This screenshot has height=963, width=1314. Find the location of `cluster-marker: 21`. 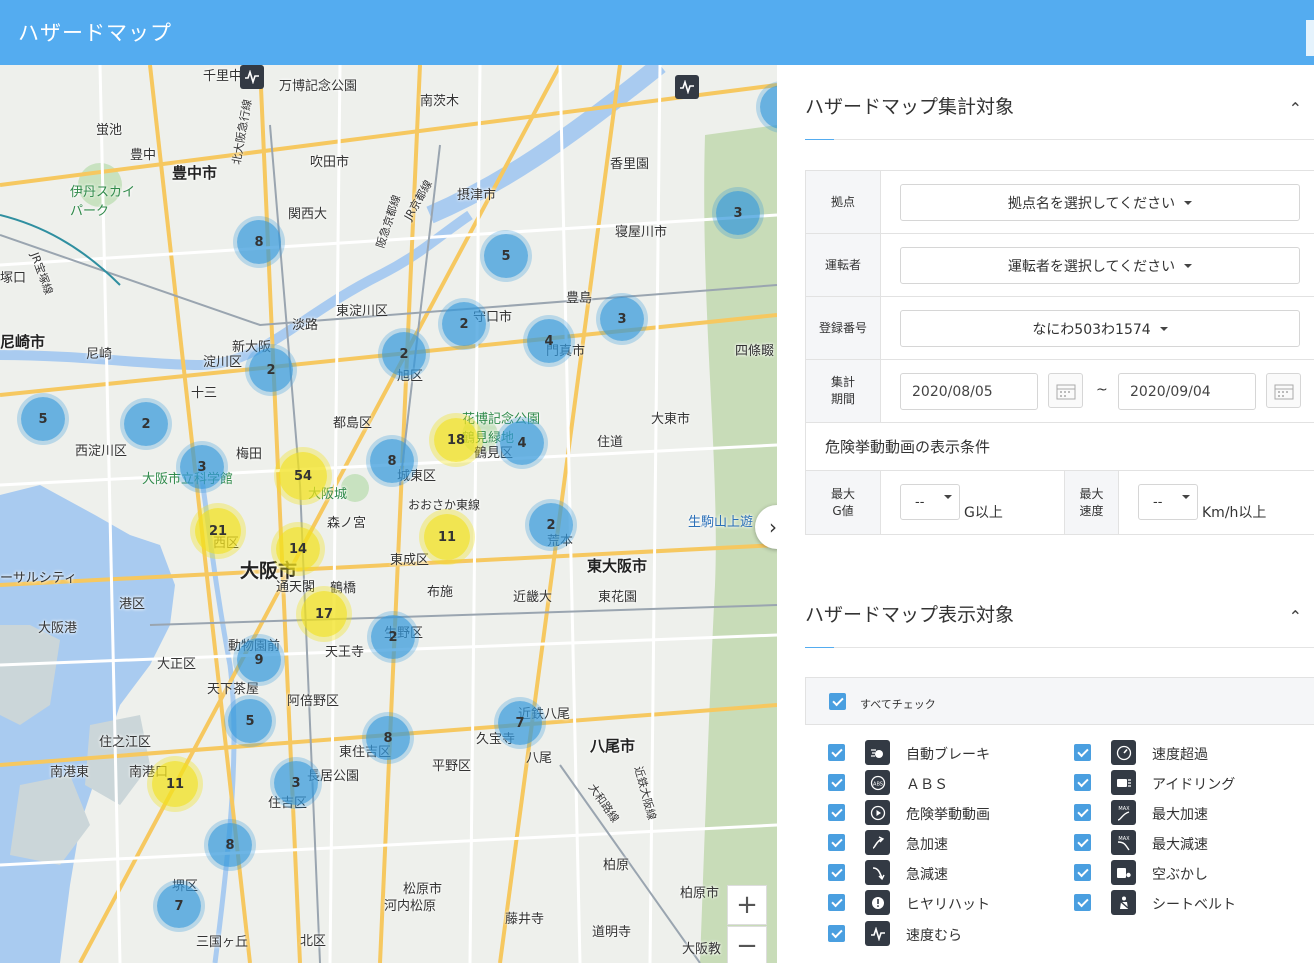

cluster-marker: 21 is located at coordinates (218, 531).